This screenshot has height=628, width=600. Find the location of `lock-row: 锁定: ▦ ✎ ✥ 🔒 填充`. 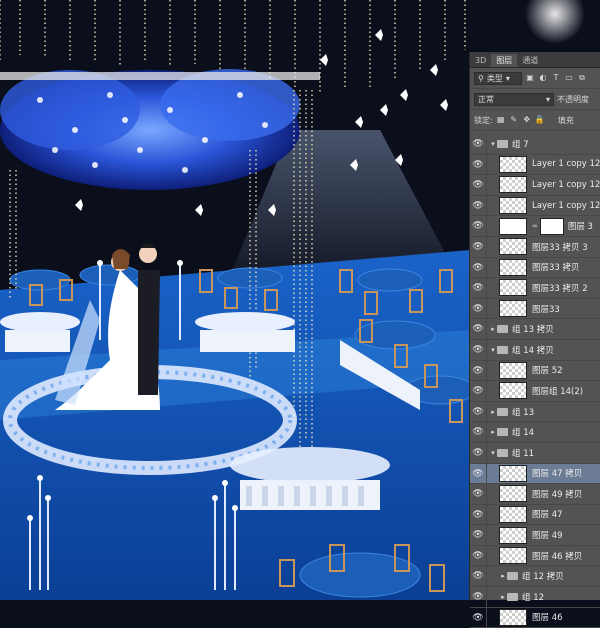

lock-row: 锁定: ▦ ✎ ✥ 🔒 填充 is located at coordinates (535, 120).